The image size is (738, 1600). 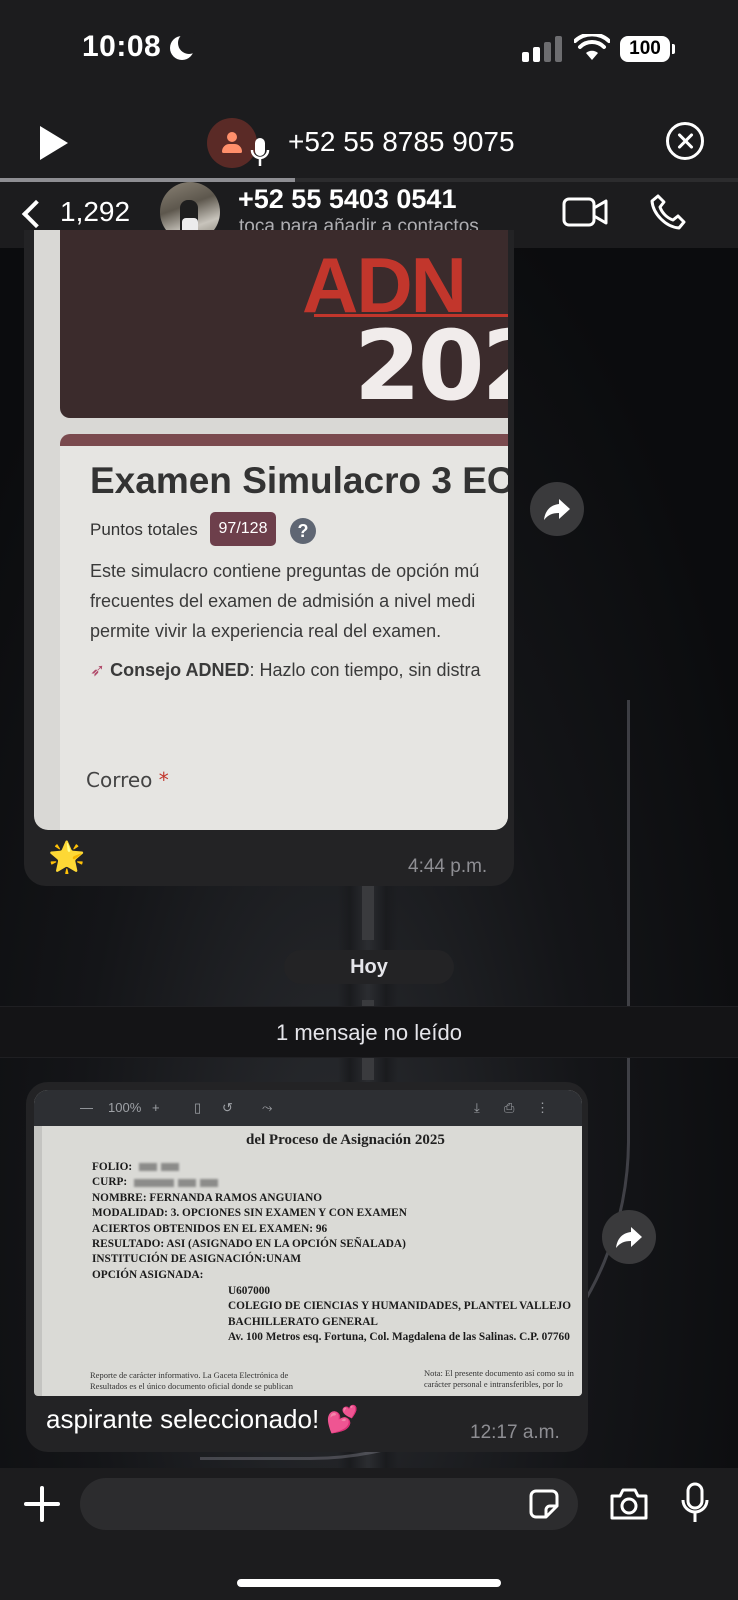 I want to click on zoom-level: 100%, so click(x=125, y=1107).